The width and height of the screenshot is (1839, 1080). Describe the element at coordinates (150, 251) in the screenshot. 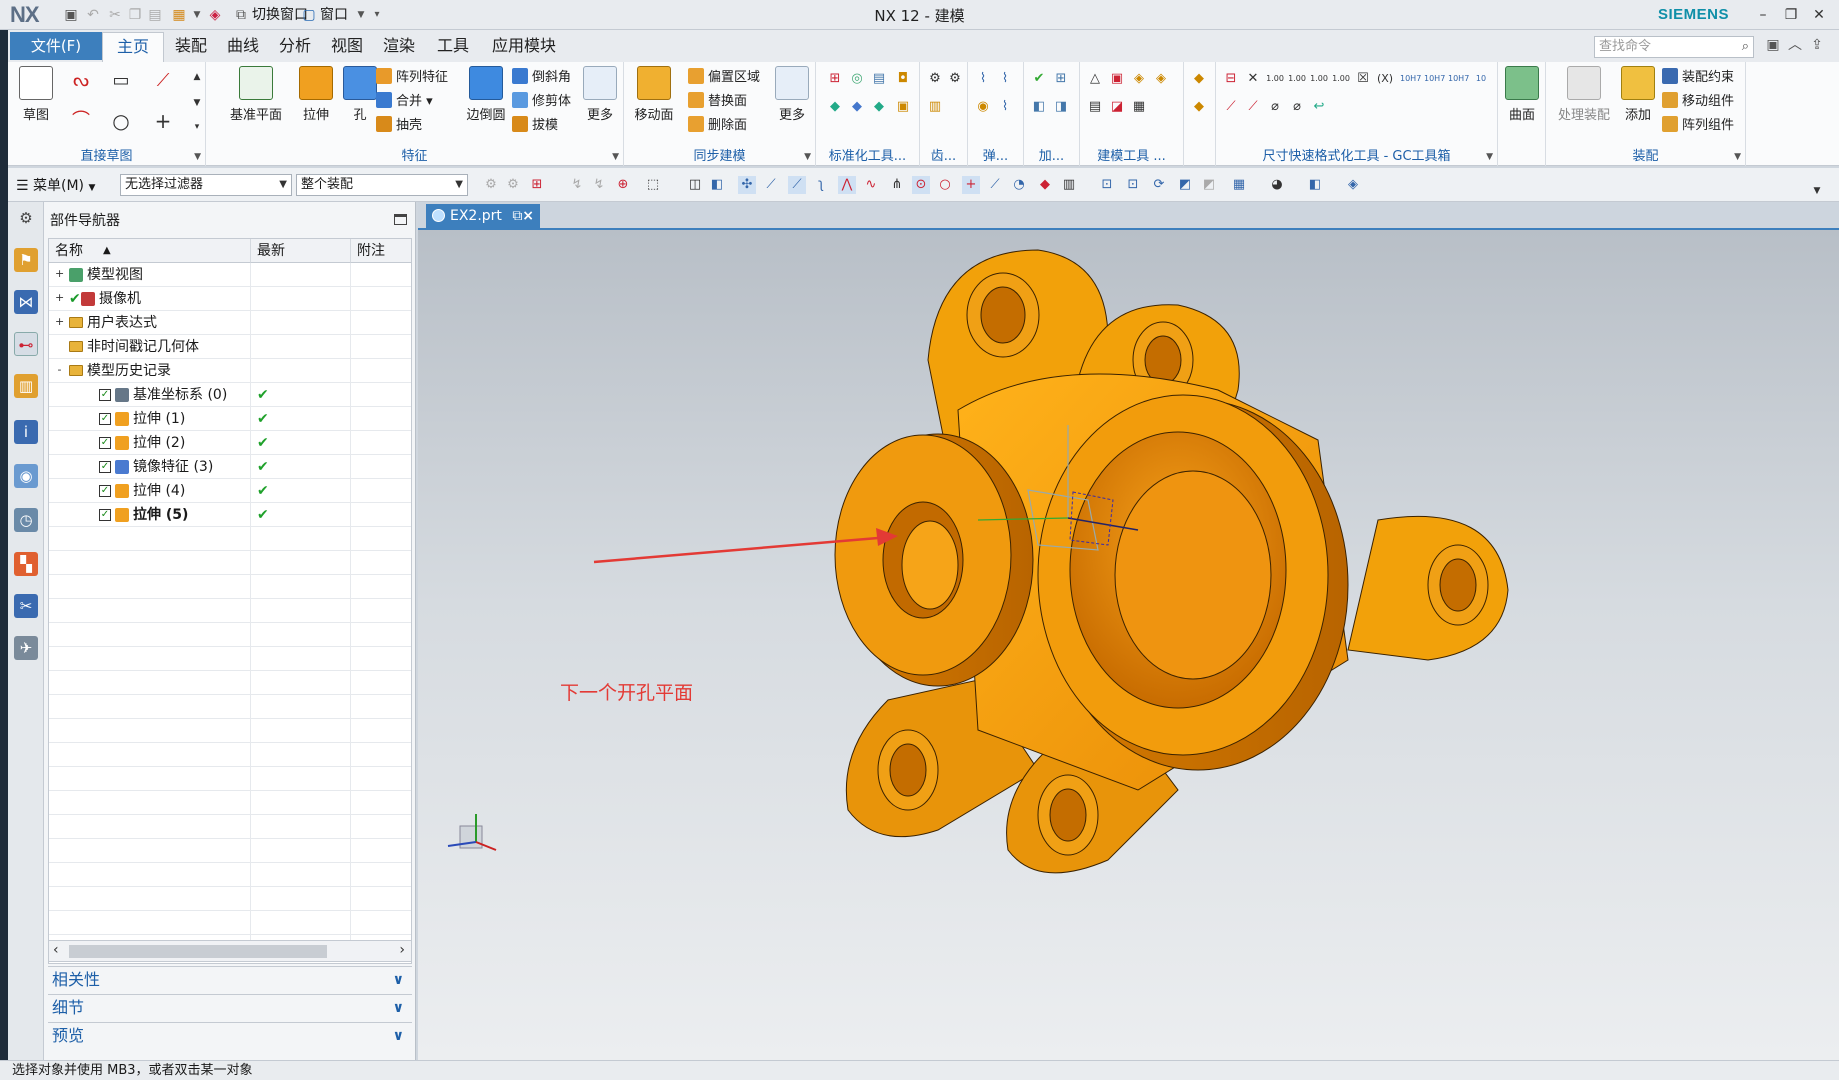

I see `column-header-name: 名称 ▲` at that location.